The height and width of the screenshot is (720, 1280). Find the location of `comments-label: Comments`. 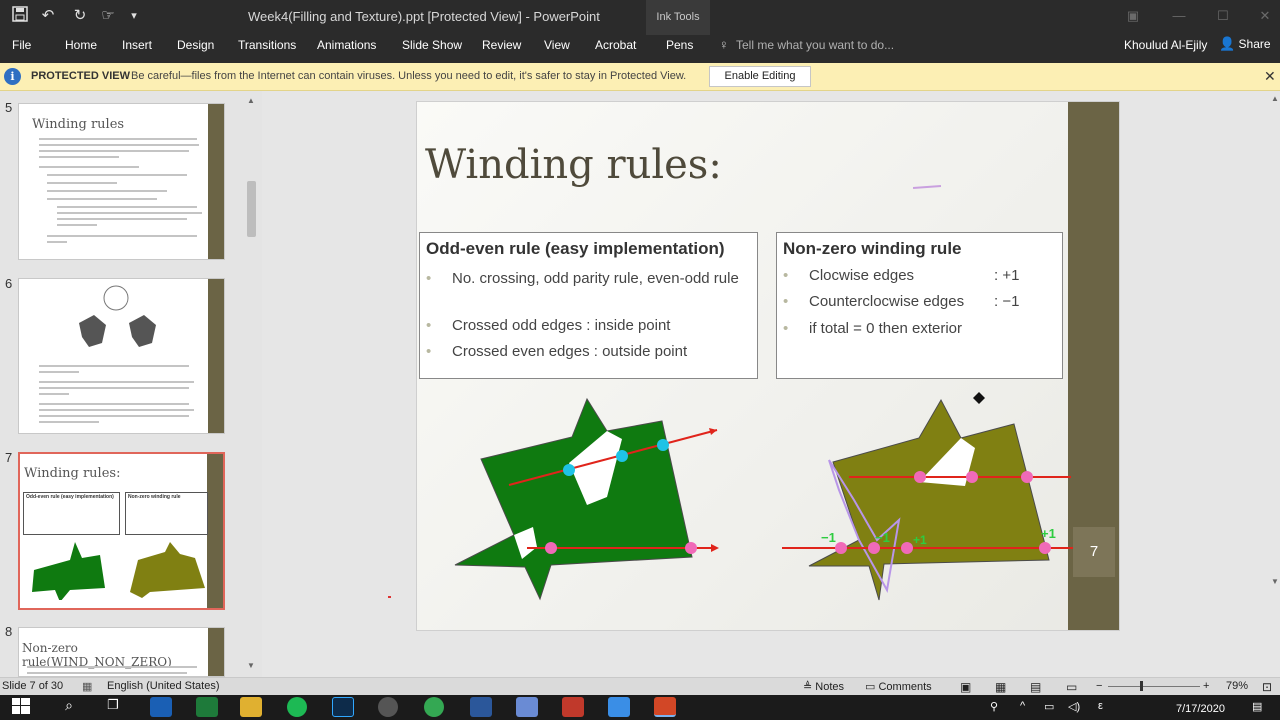

comments-label: Comments is located at coordinates (905, 687).